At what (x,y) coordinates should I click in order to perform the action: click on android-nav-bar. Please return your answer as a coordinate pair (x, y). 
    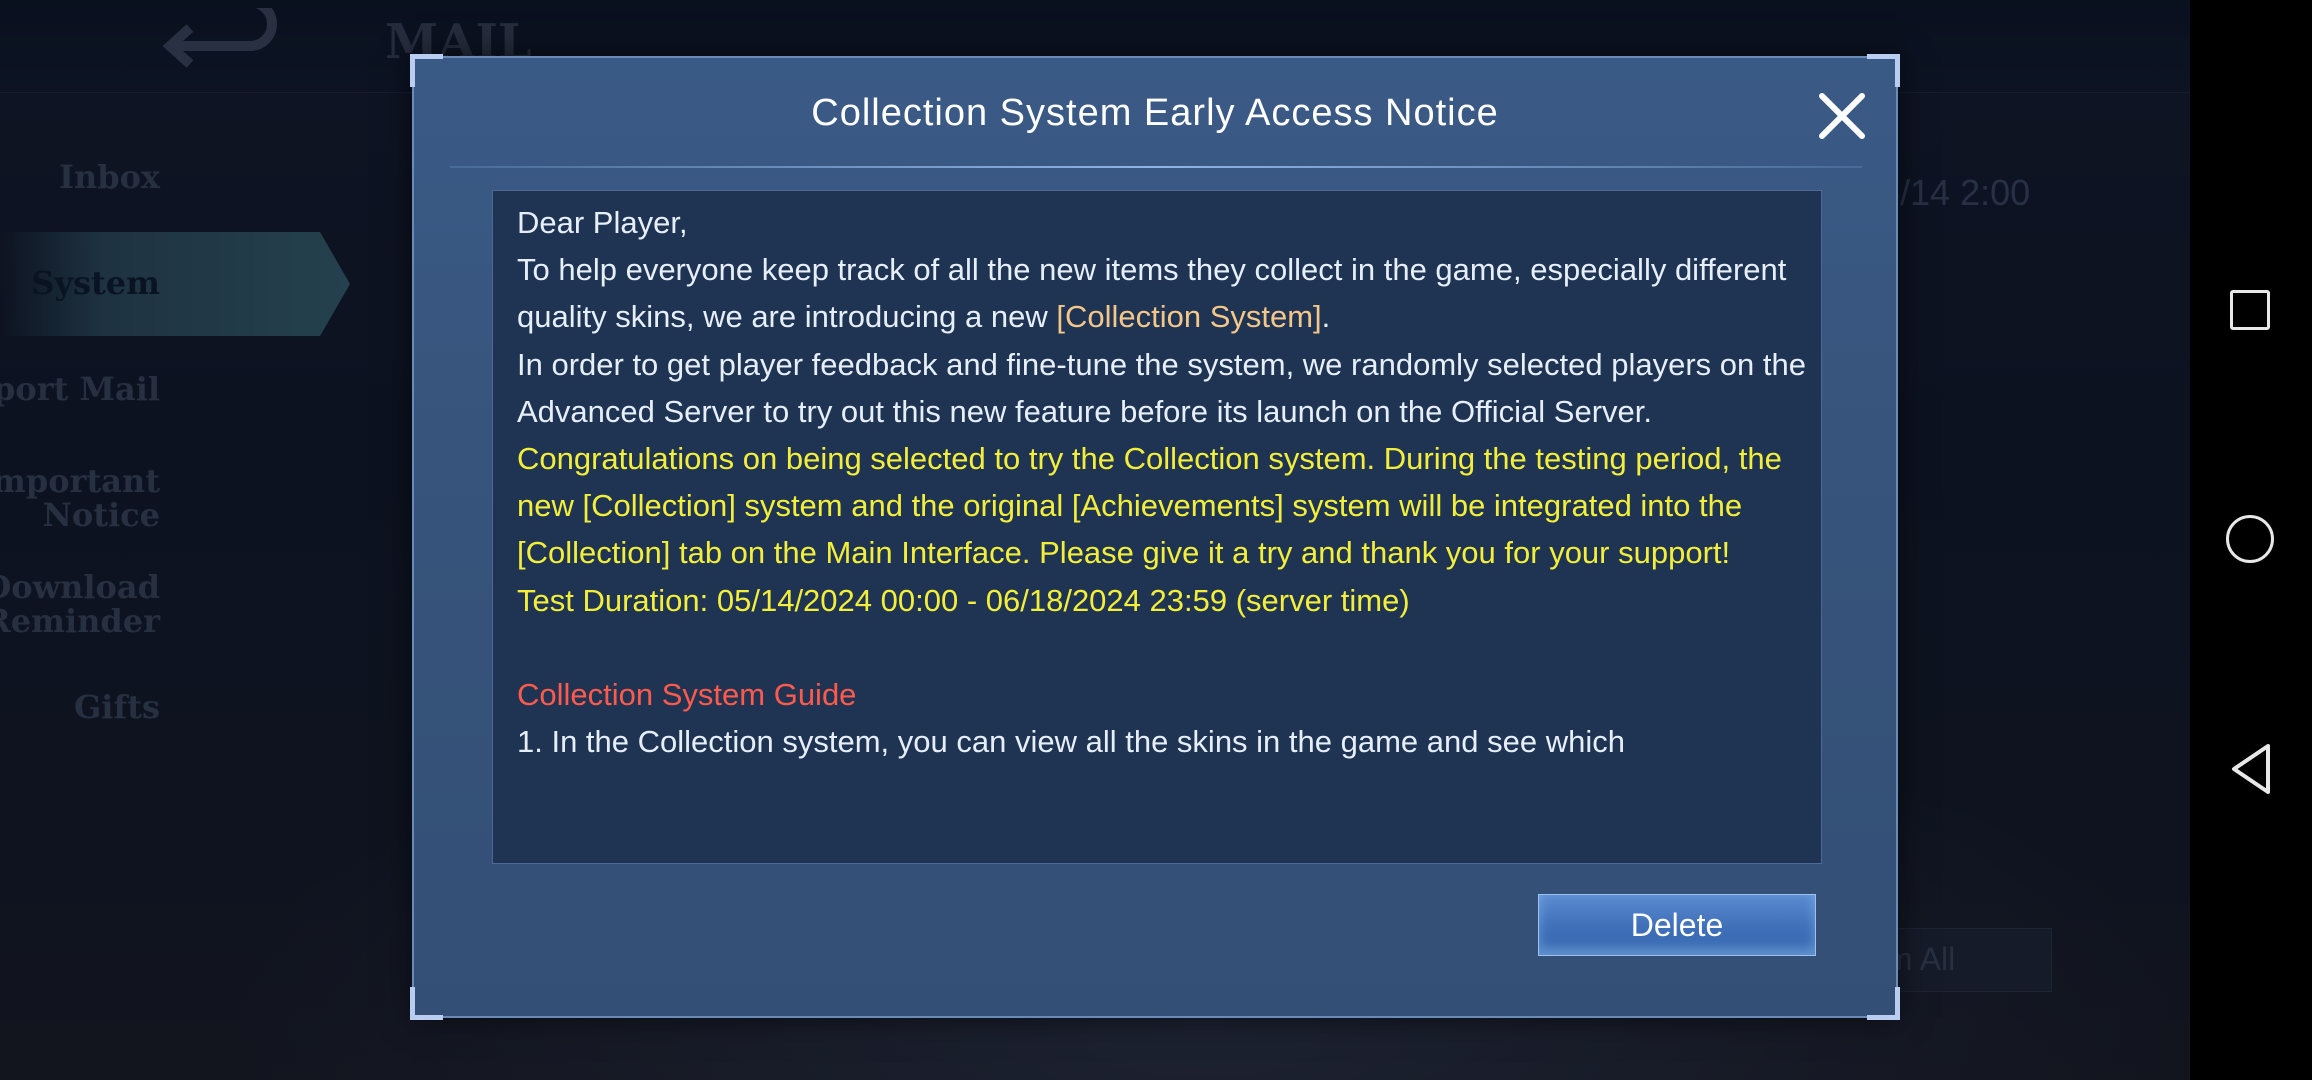
    Looking at the image, I should click on (2251, 540).